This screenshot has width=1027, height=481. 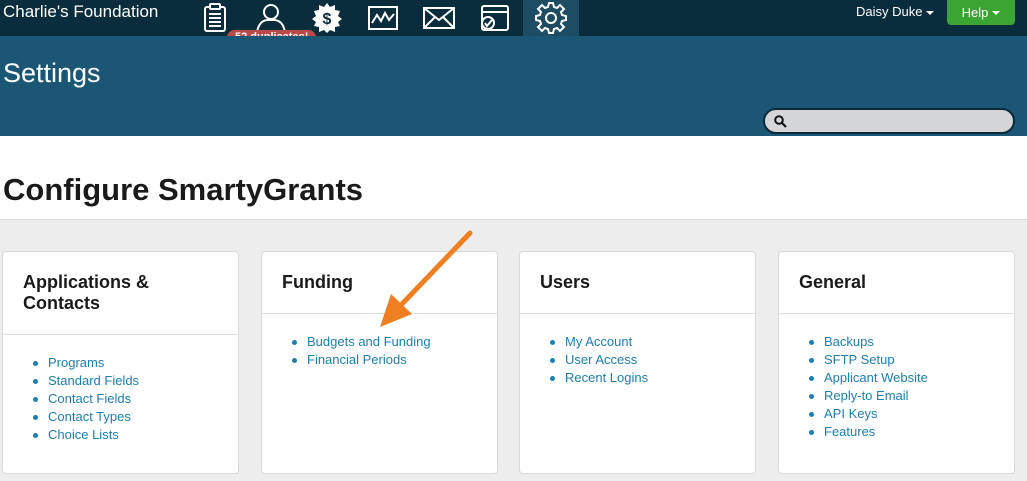 I want to click on list-item: API Keys, so click(x=867, y=414).